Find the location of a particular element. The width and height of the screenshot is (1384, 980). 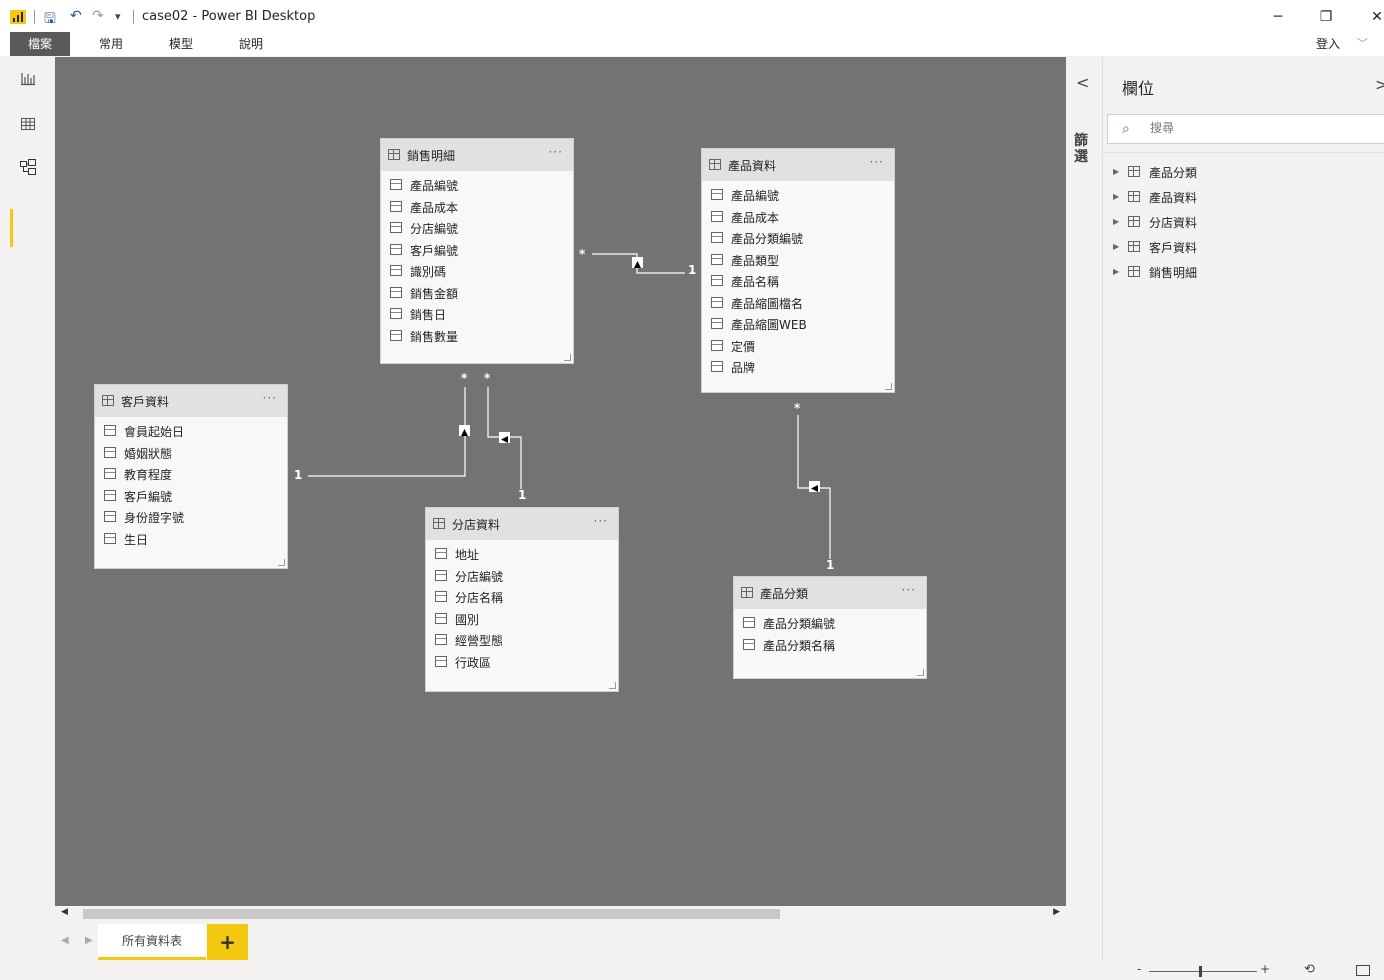

field-row: 產品分類名稱 is located at coordinates (830, 645).